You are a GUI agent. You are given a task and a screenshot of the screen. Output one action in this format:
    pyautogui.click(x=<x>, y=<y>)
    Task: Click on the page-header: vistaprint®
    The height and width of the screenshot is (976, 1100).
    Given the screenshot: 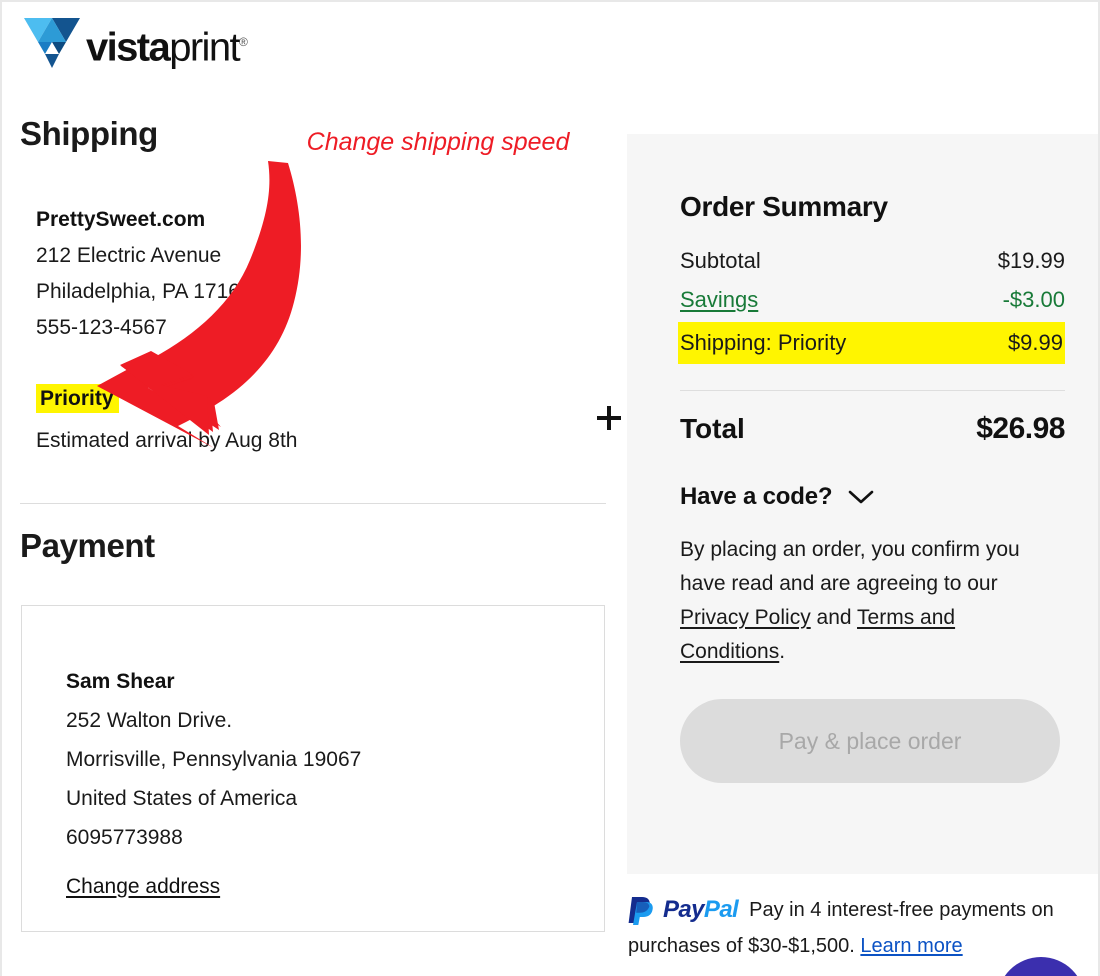 What is the action you would take?
    pyautogui.click(x=550, y=46)
    